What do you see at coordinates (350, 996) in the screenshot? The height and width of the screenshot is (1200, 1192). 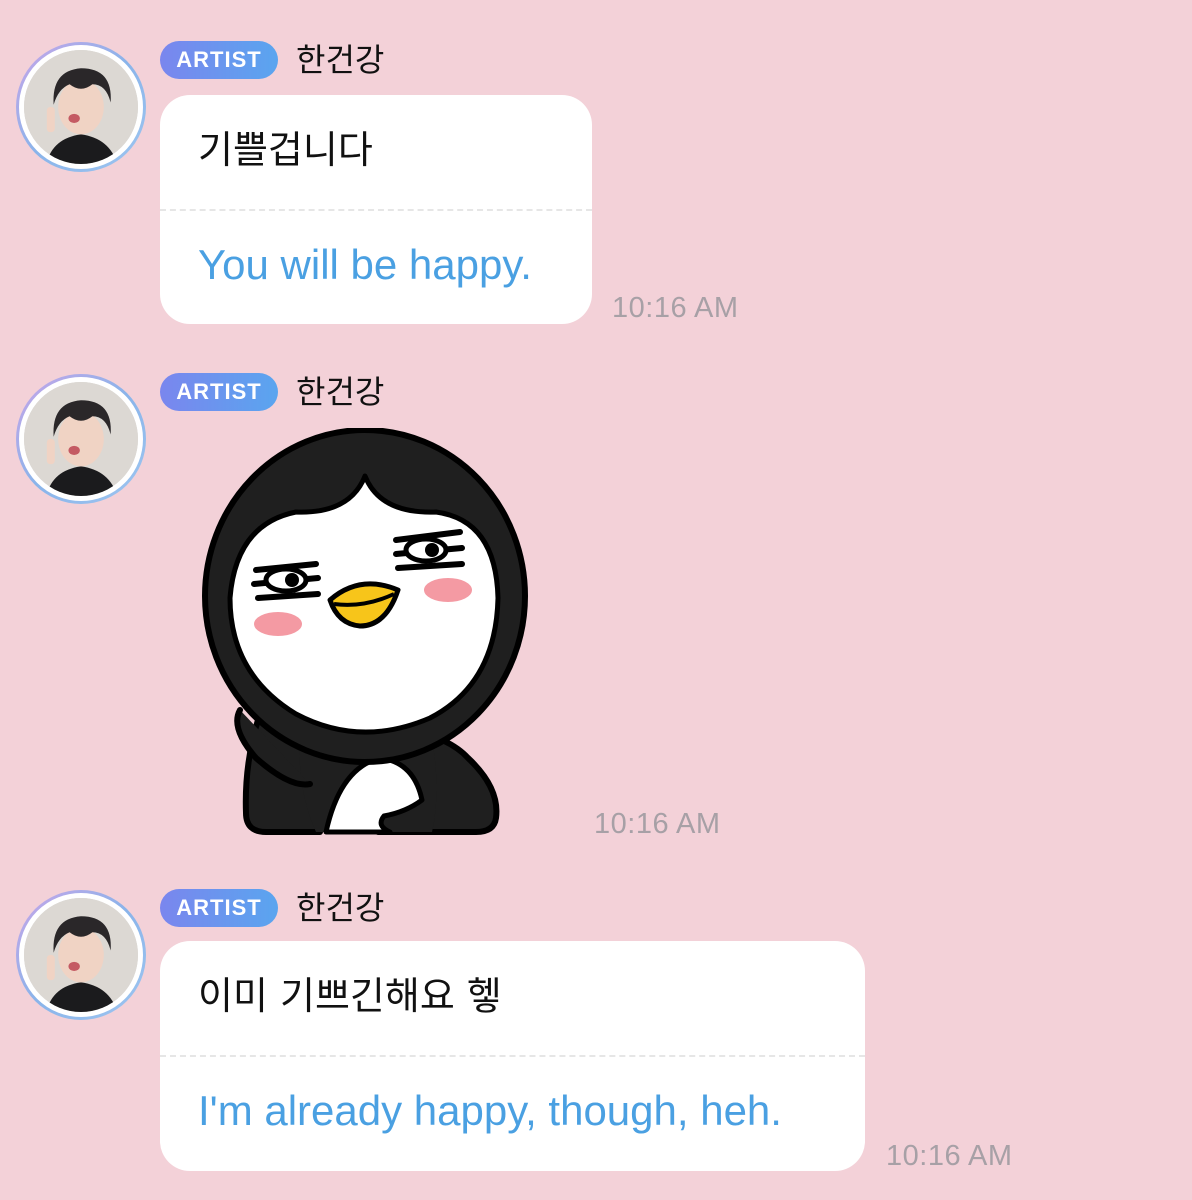 I see `original-text: 이미 기쁘긴해요 헿` at bounding box center [350, 996].